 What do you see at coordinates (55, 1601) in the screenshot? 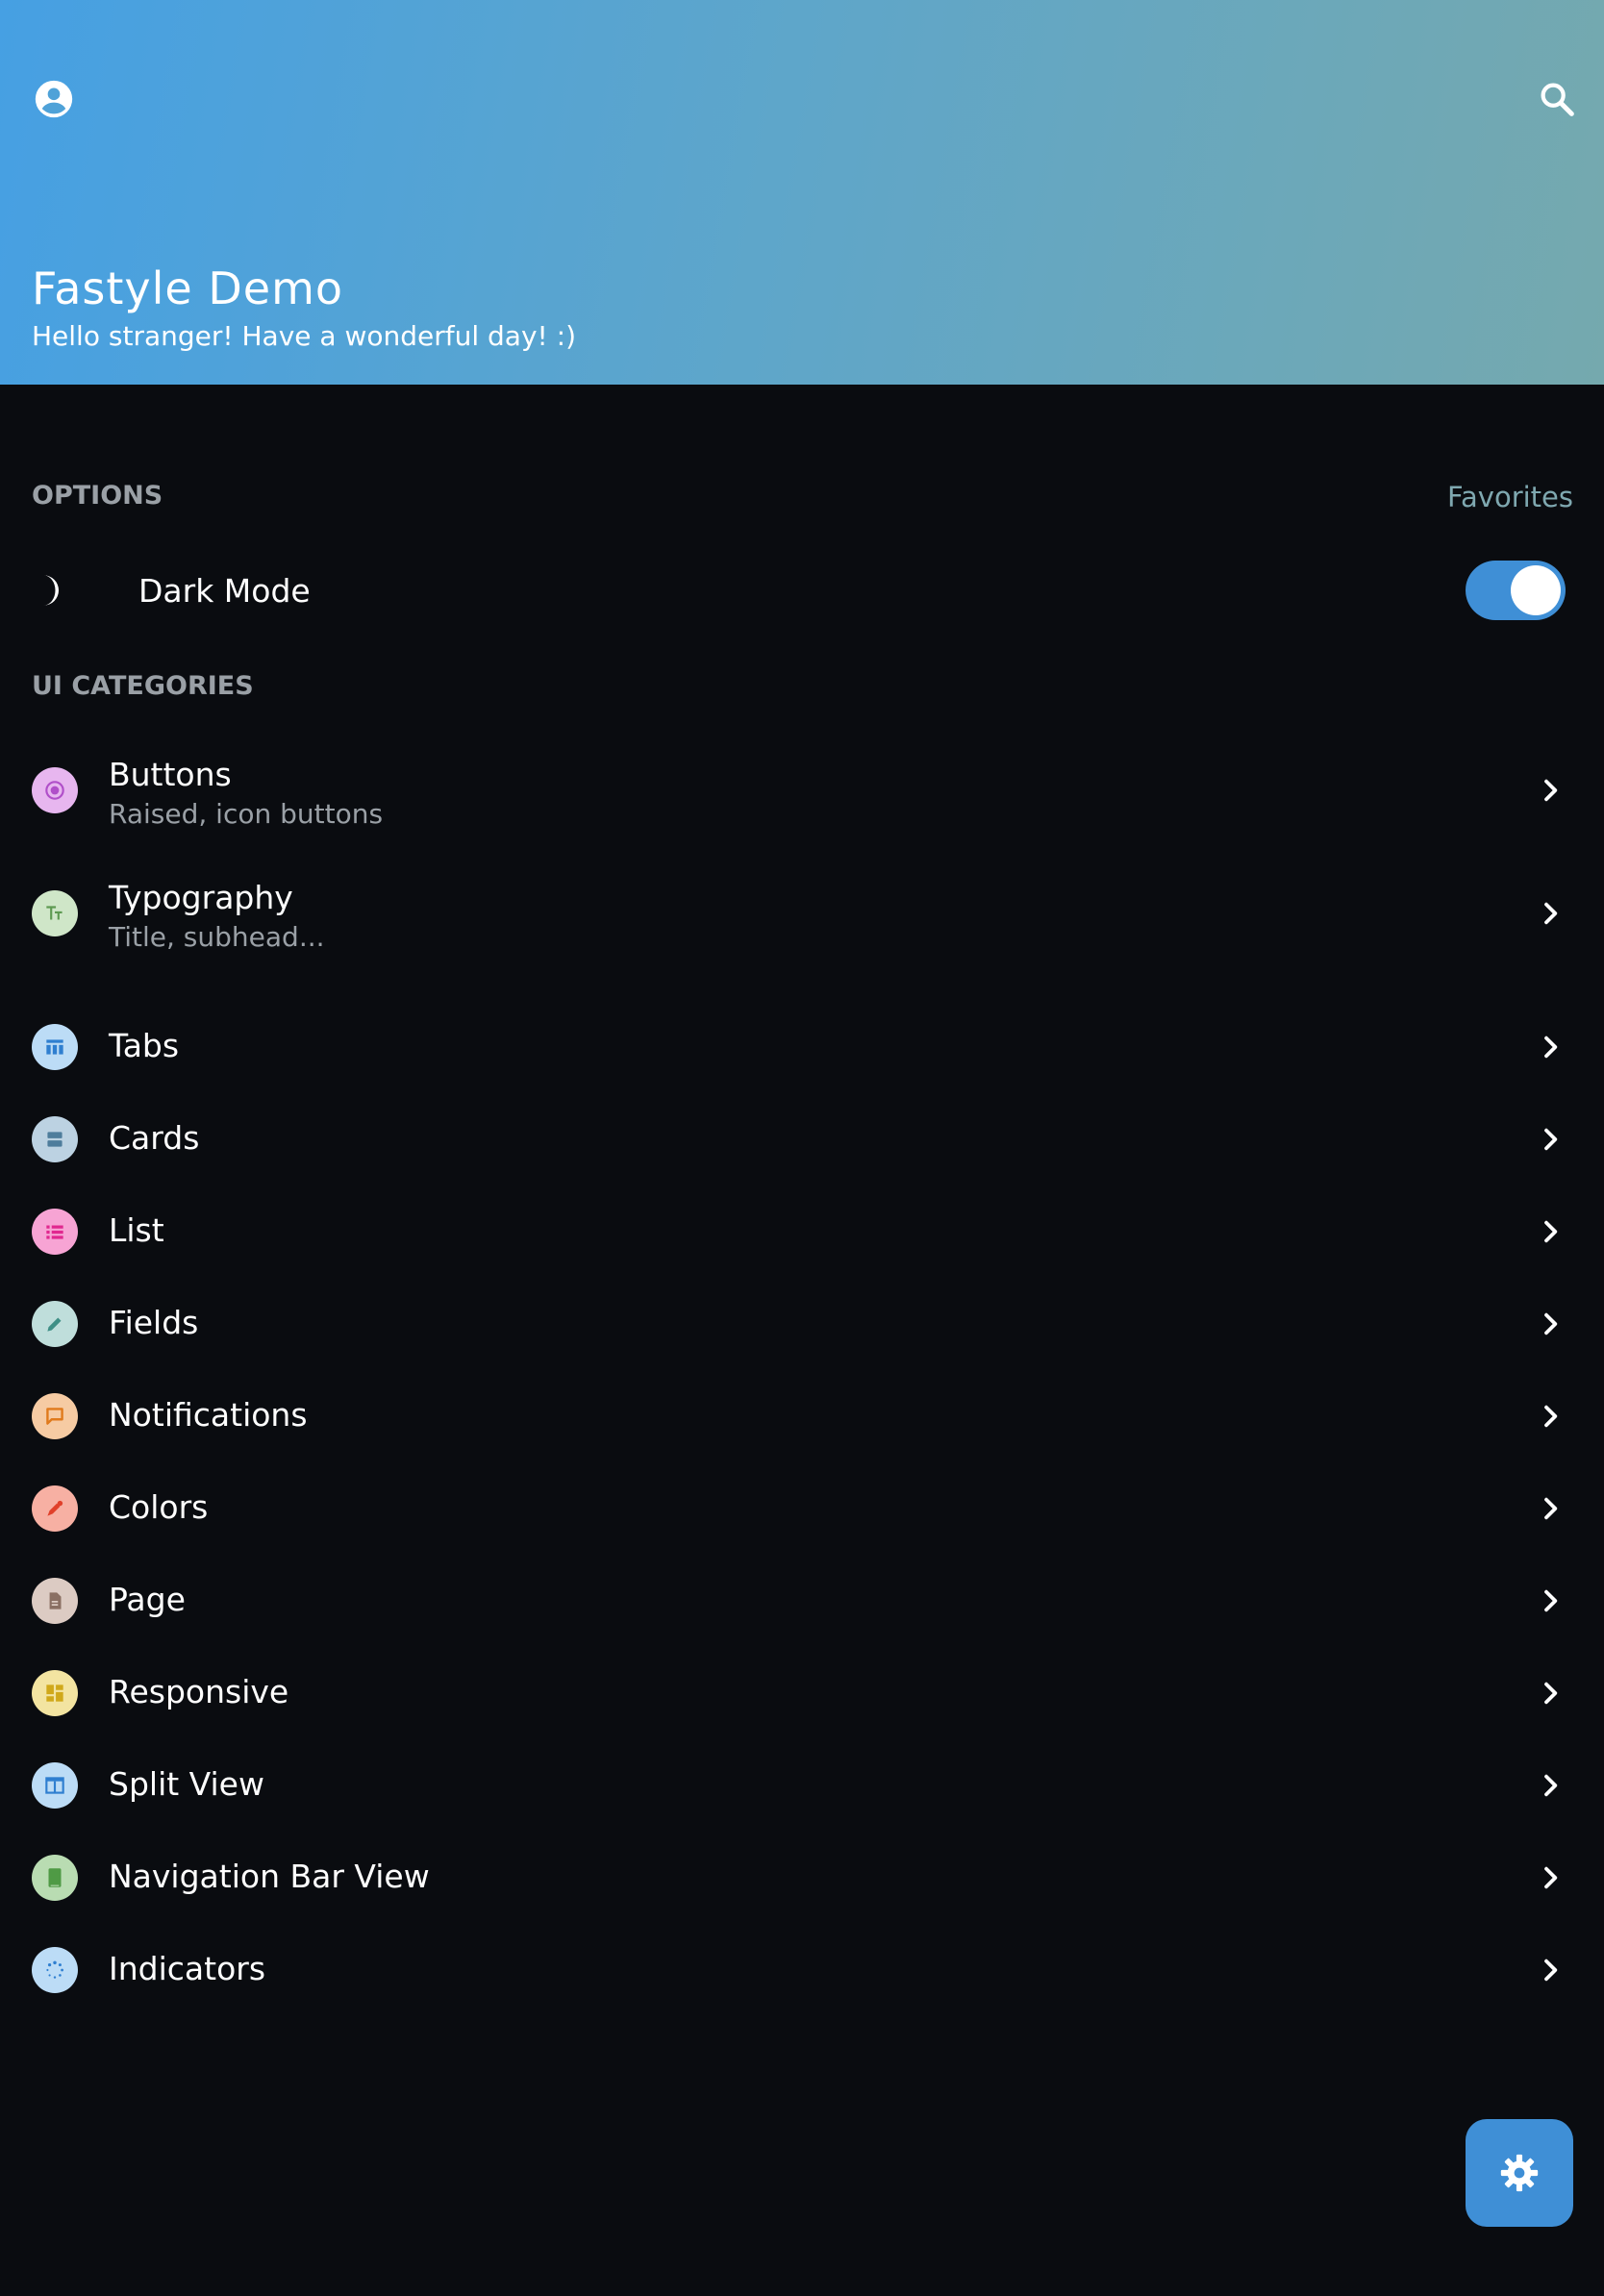
I see `document-icon` at bounding box center [55, 1601].